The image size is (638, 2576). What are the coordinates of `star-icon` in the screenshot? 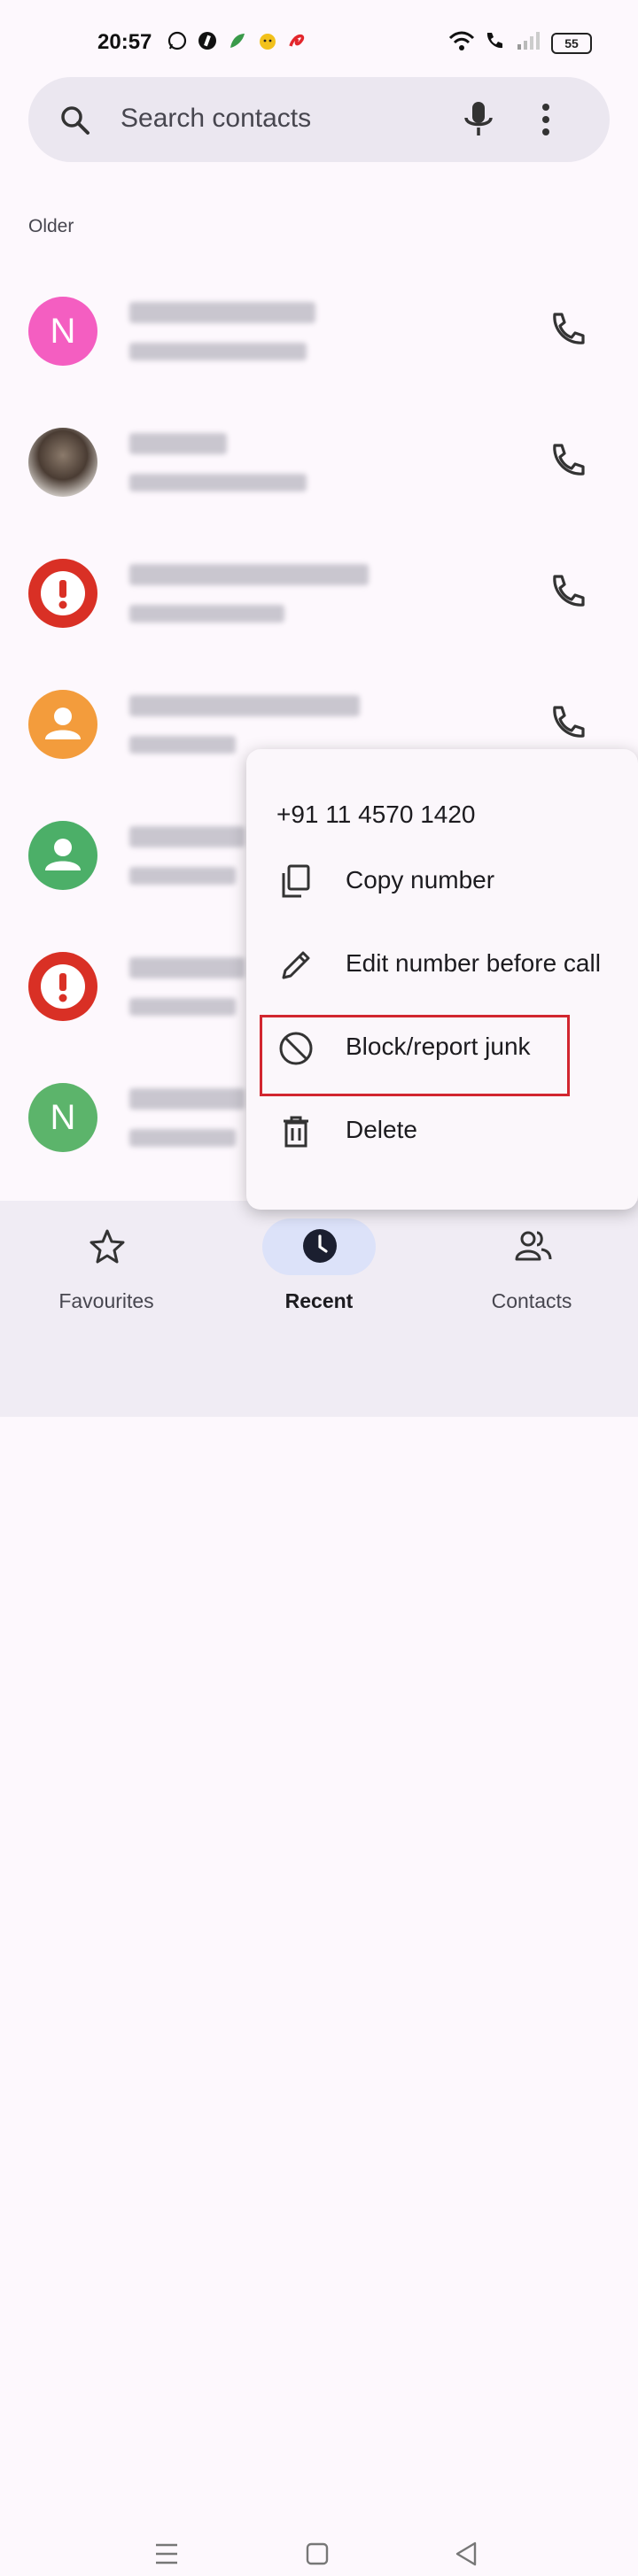 It's located at (107, 1246).